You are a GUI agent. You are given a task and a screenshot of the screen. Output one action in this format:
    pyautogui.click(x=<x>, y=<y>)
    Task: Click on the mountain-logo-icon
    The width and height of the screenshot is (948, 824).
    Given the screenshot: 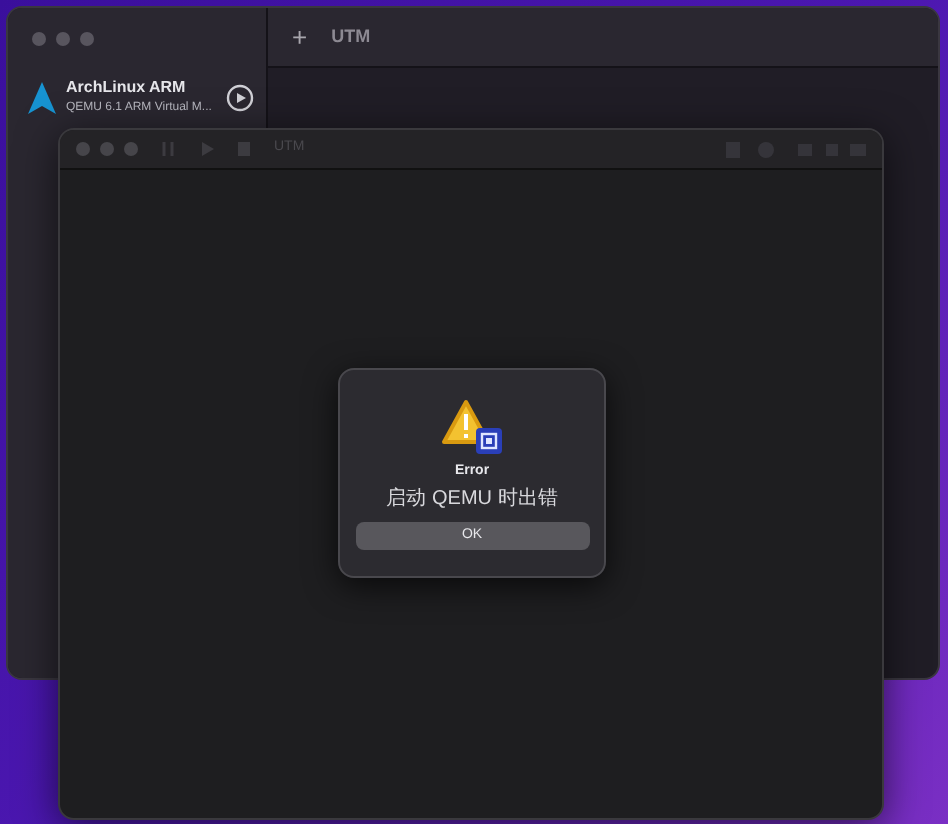 What is the action you would take?
    pyautogui.click(x=42, y=97)
    